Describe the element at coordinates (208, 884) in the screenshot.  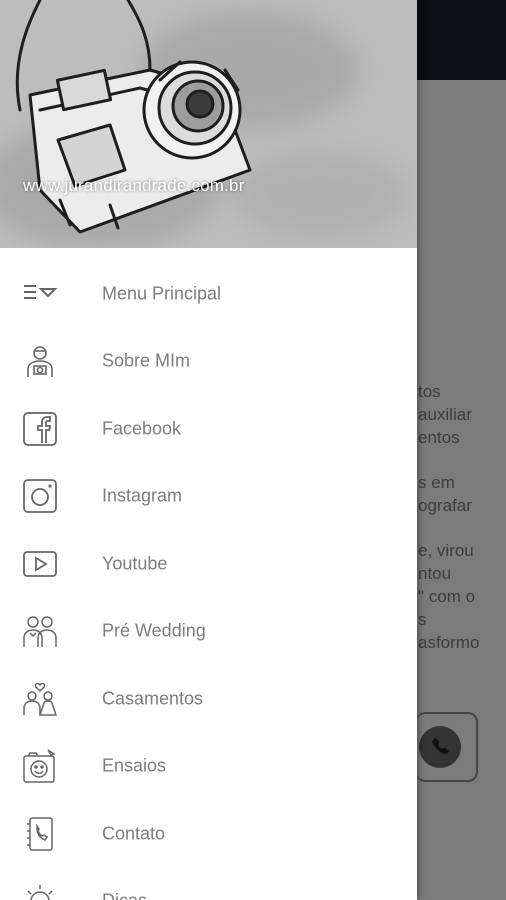
I see `drawer-item-dicas: Dicas` at that location.